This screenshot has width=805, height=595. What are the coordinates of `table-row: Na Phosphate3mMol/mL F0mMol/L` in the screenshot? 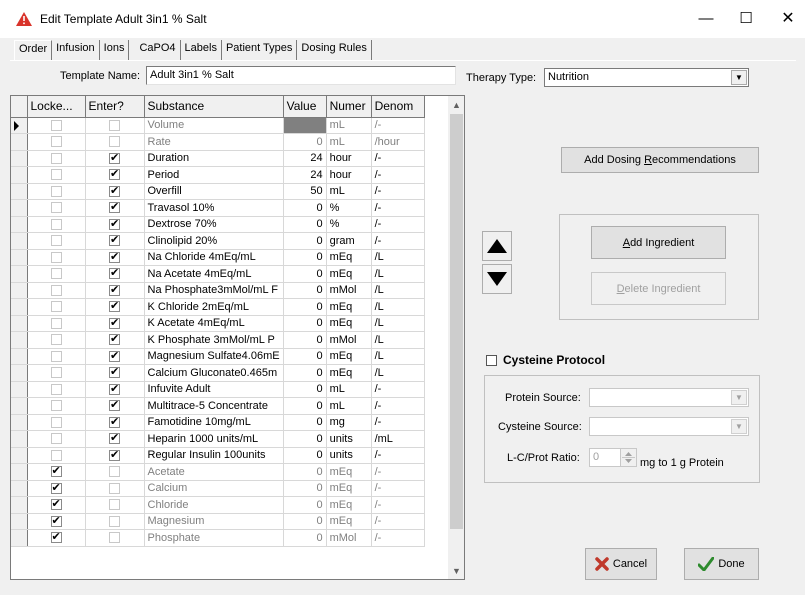 It's located at (218, 290).